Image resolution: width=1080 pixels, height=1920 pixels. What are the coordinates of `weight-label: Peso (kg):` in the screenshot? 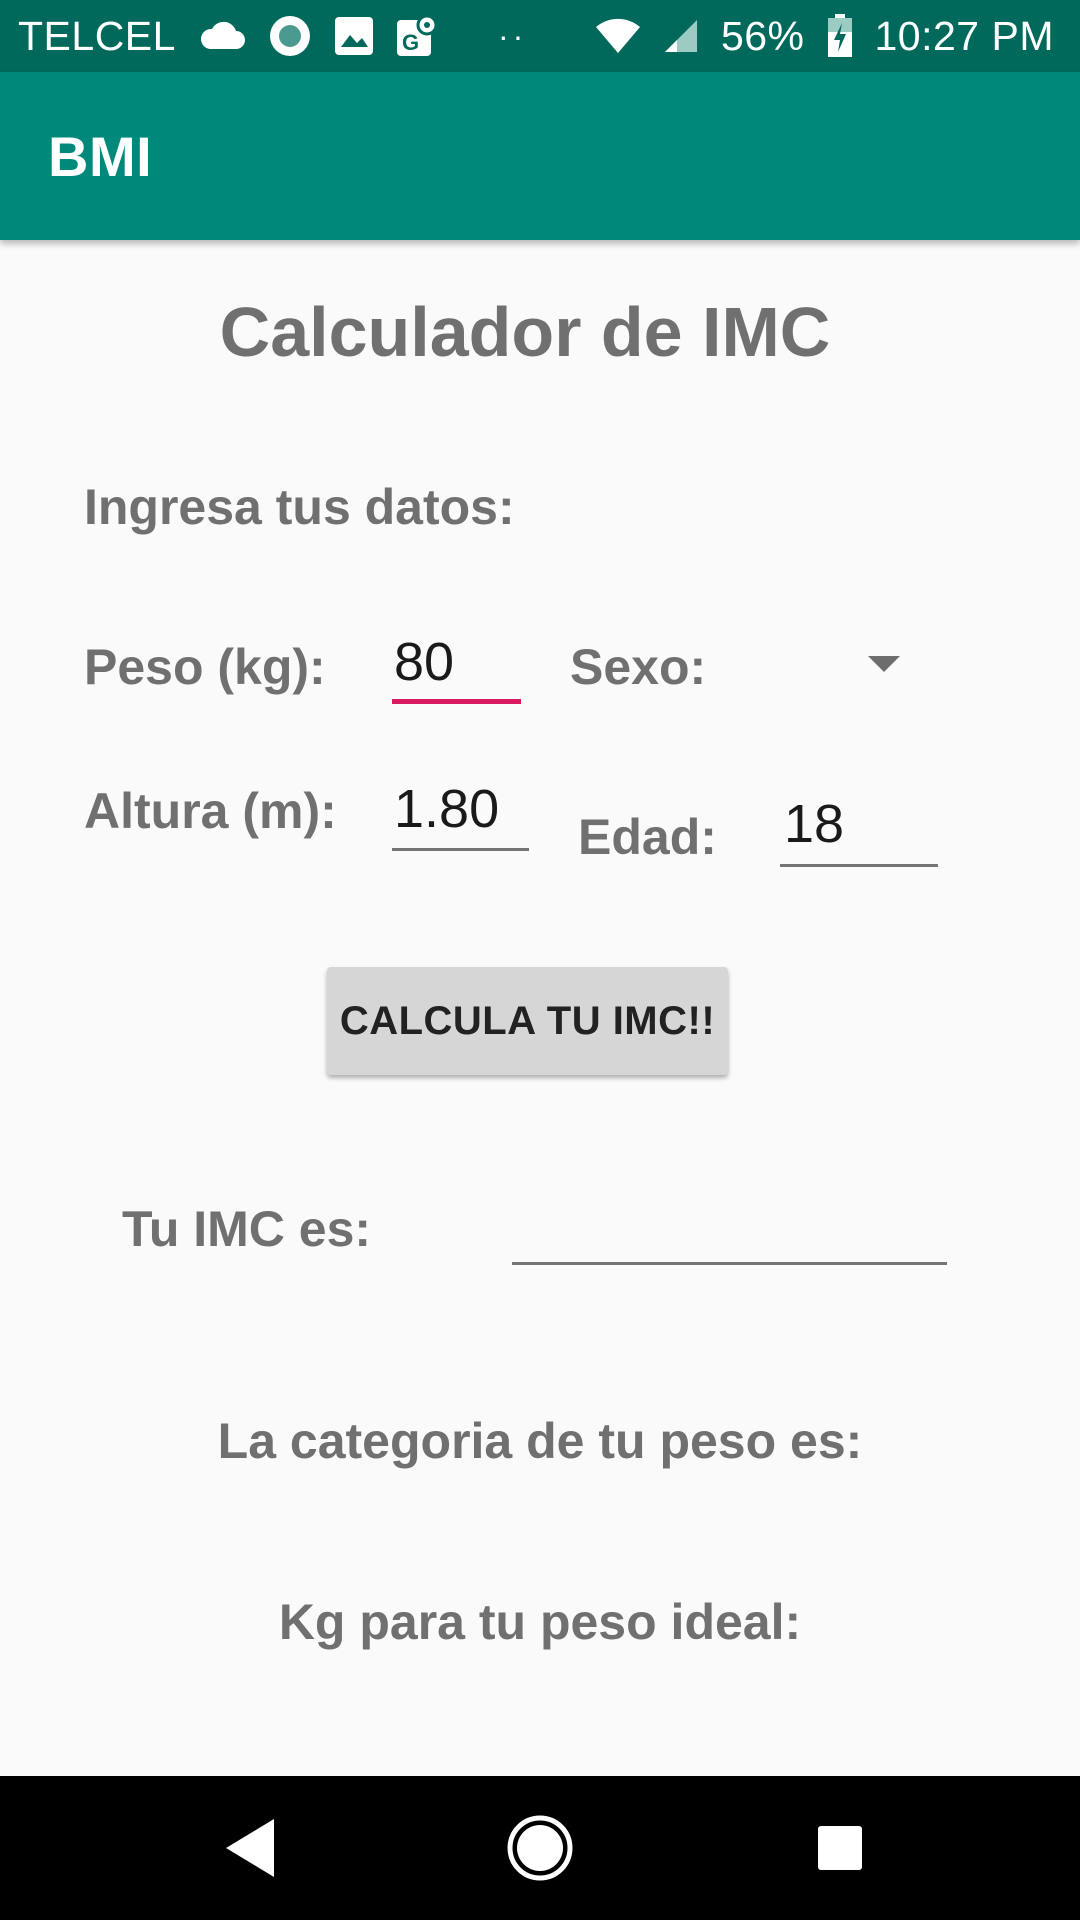 It's located at (205, 667).